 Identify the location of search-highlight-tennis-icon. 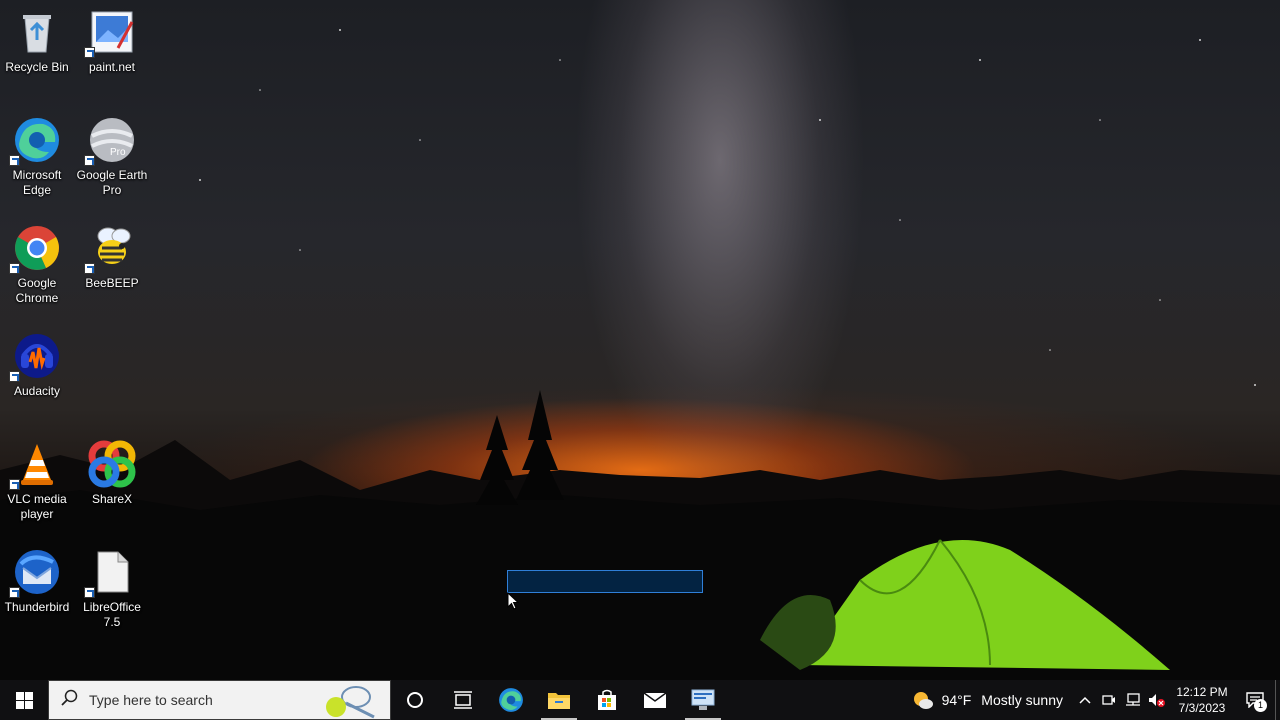
(350, 701).